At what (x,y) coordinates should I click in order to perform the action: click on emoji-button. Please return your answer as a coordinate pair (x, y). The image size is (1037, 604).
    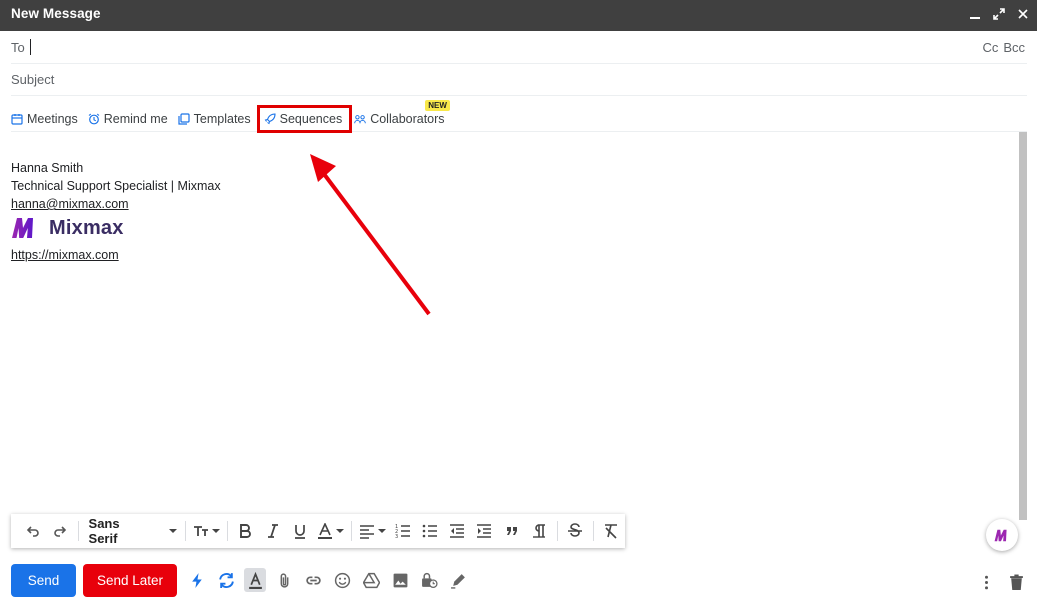
    Looking at the image, I should click on (342, 580).